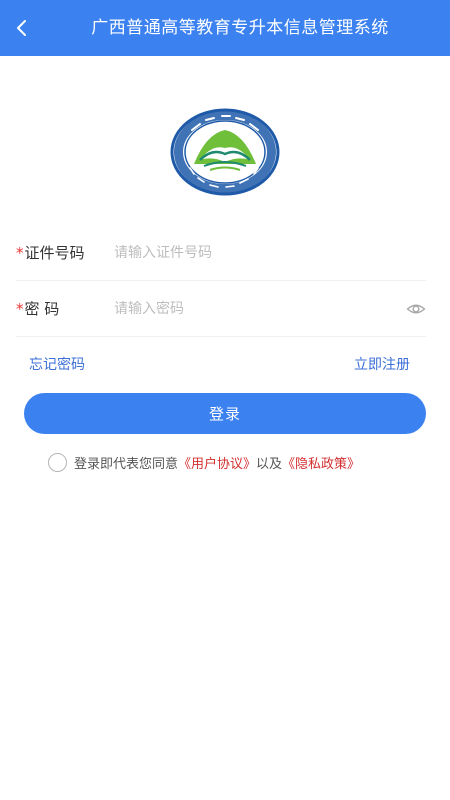 This screenshot has width=450, height=800. Describe the element at coordinates (54, 253) in the screenshot. I see `id-number-label-text: 证件号码` at that location.